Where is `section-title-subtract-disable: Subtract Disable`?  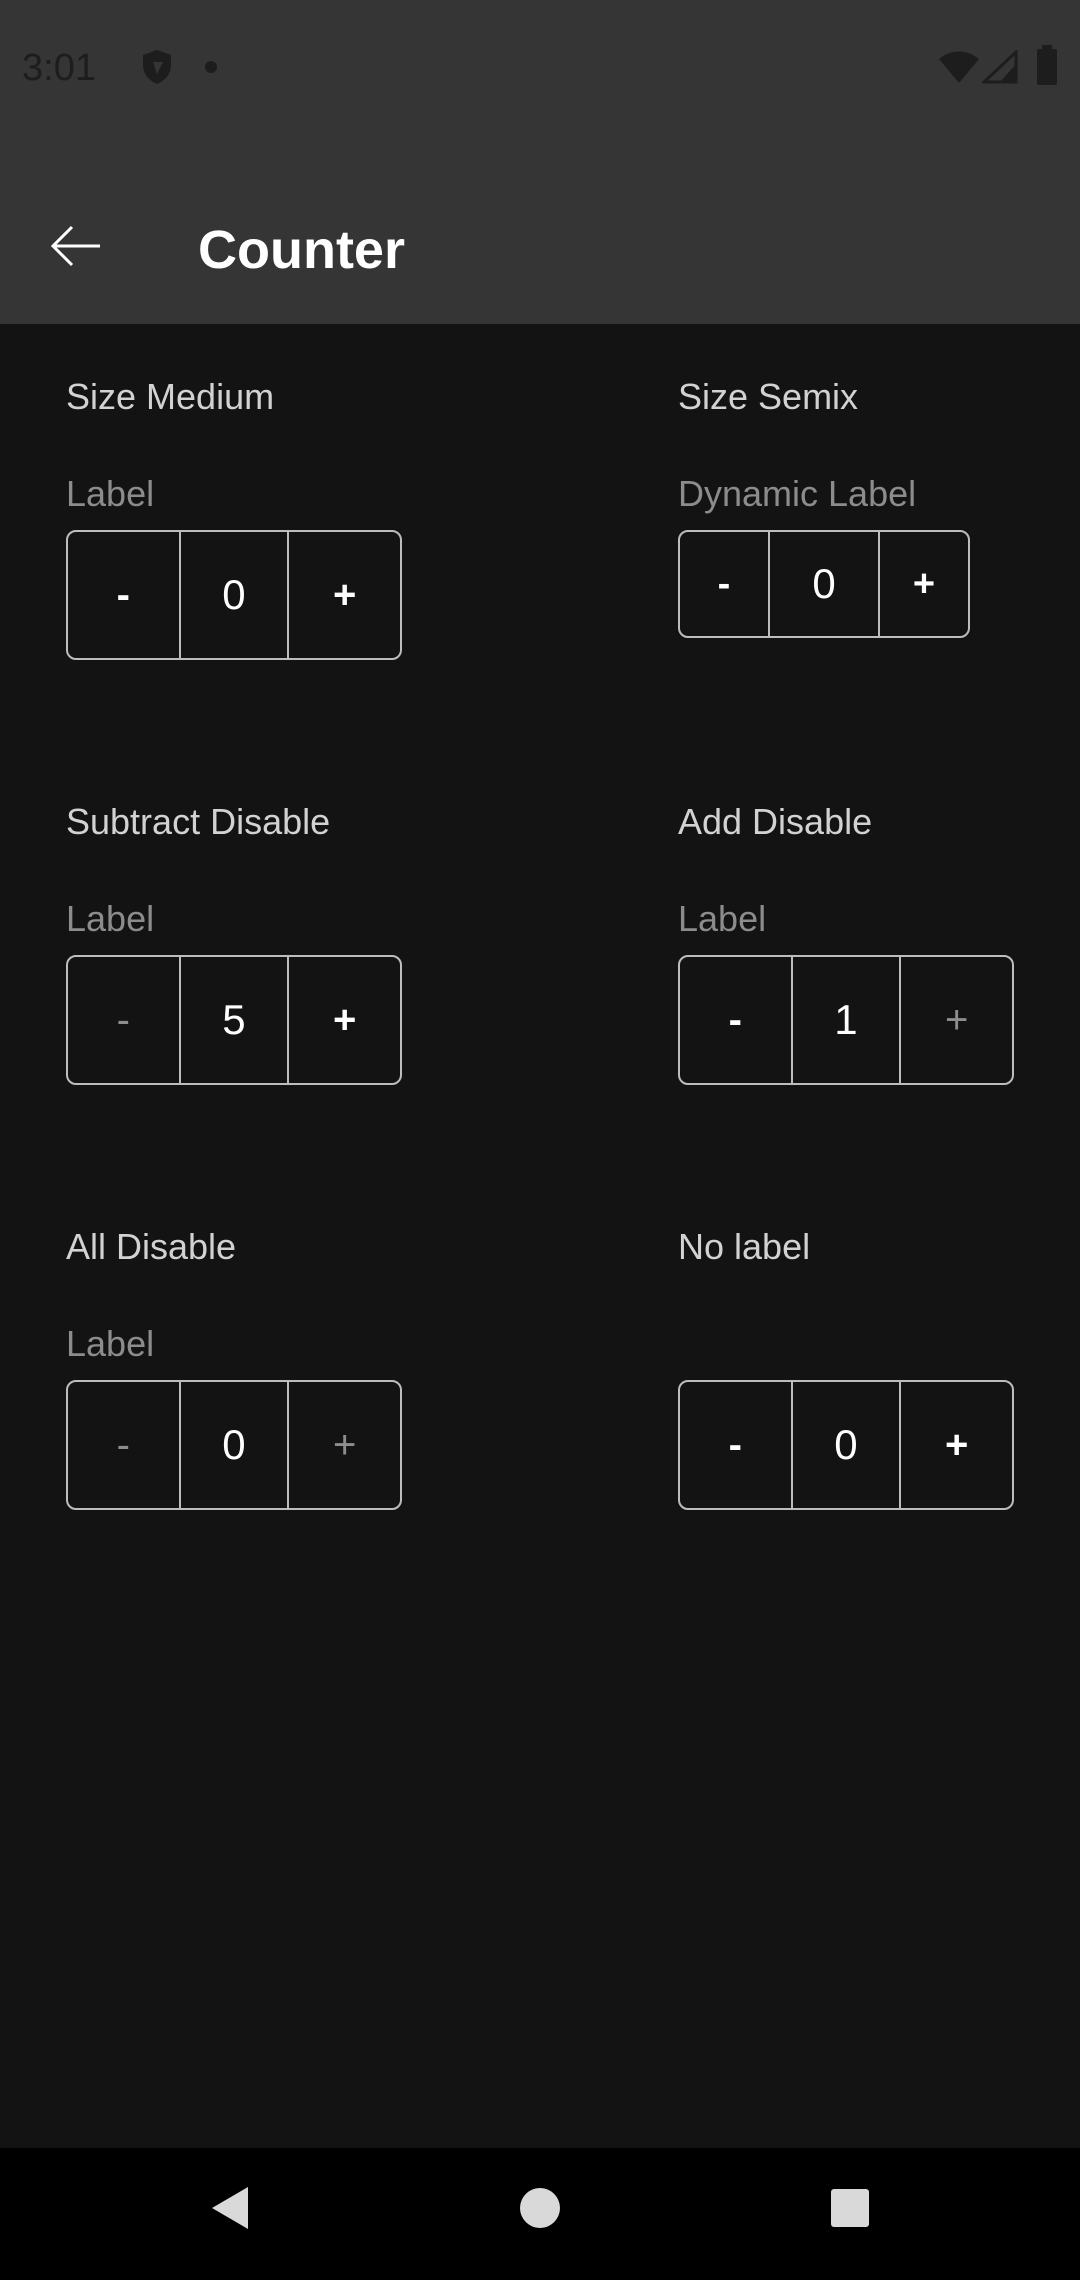
section-title-subtract-disable: Subtract Disable is located at coordinates (198, 821).